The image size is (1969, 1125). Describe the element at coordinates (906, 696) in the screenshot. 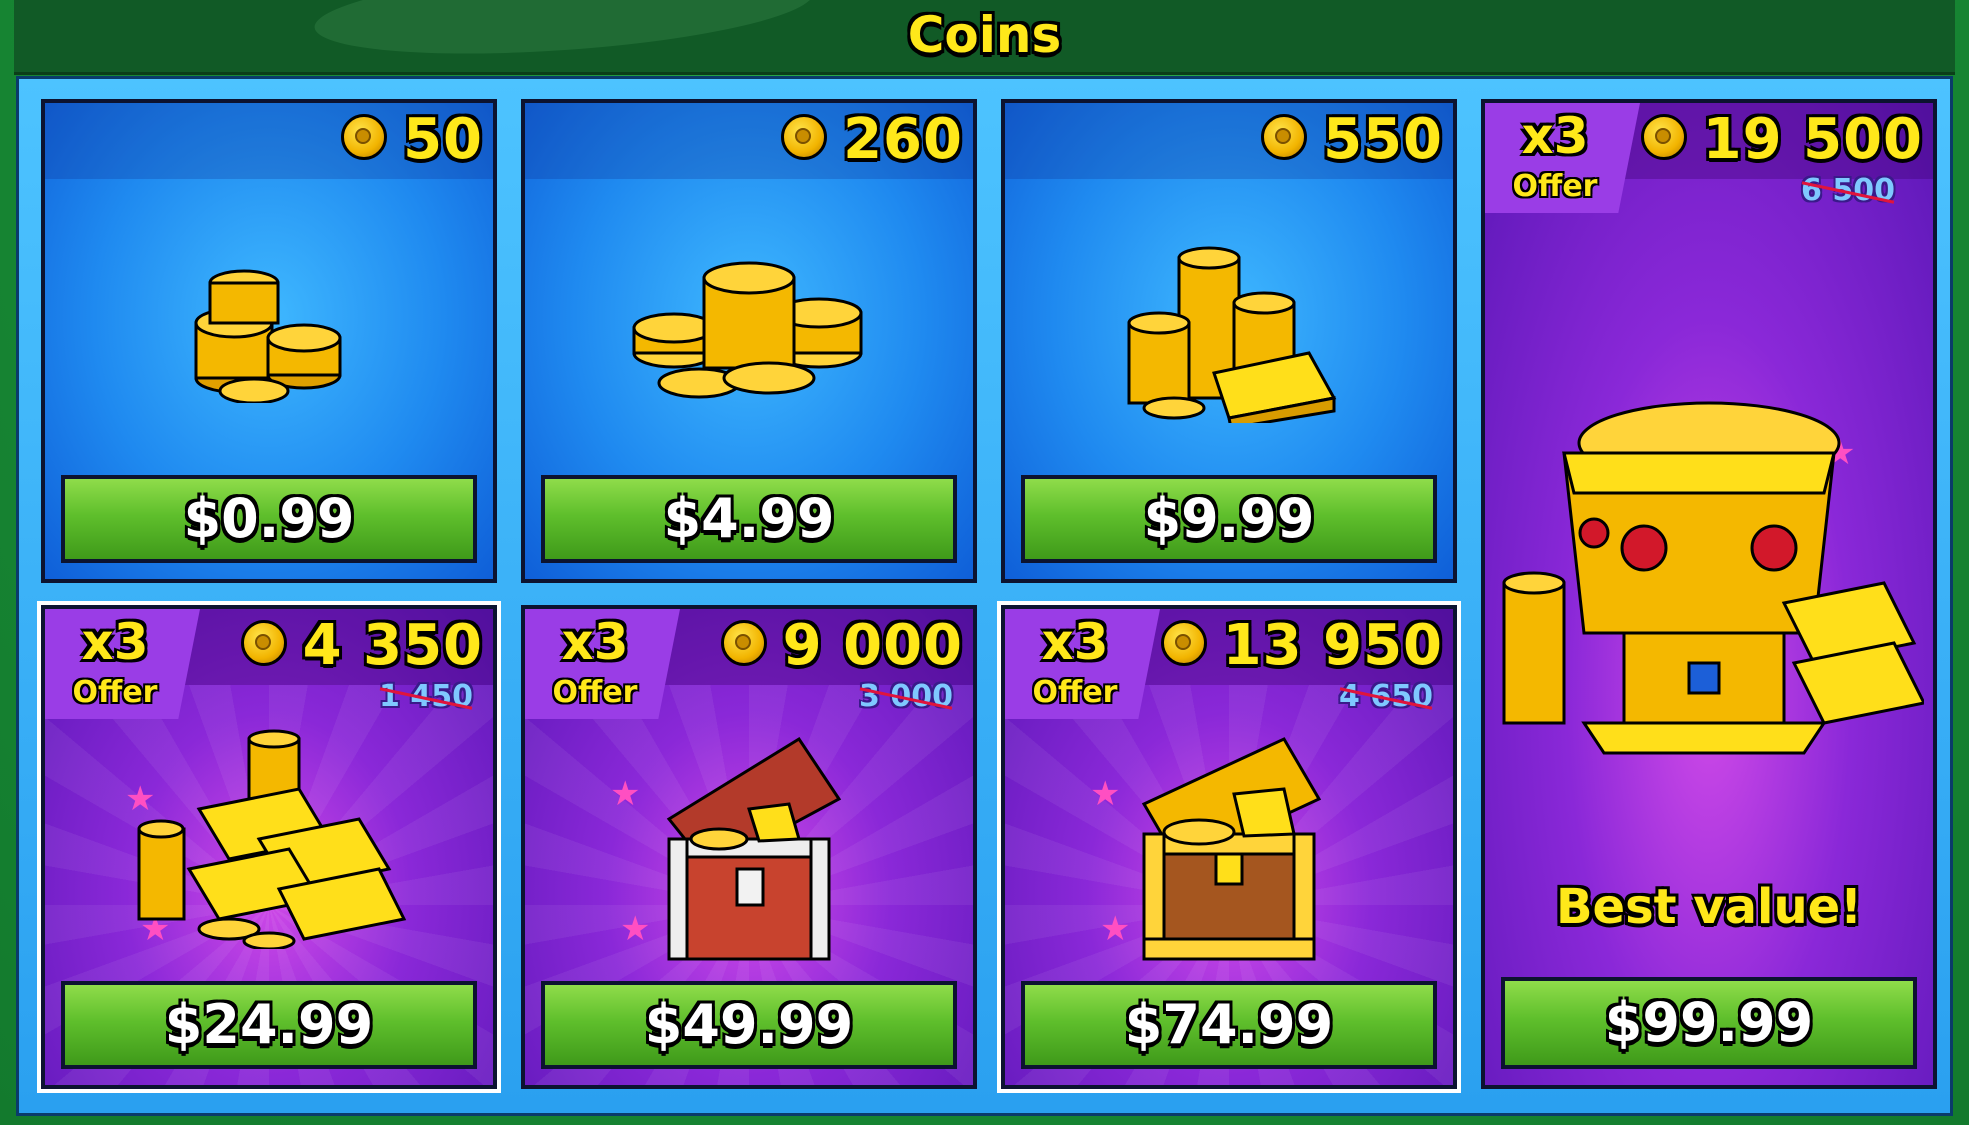

I see `old-amount: 3 000` at that location.